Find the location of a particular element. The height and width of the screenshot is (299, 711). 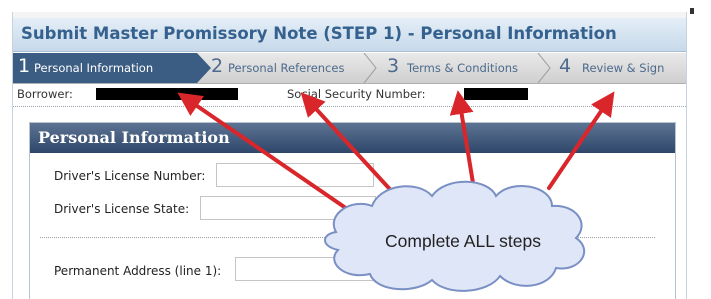

license-state-label: Driver's License State: is located at coordinates (122, 209).